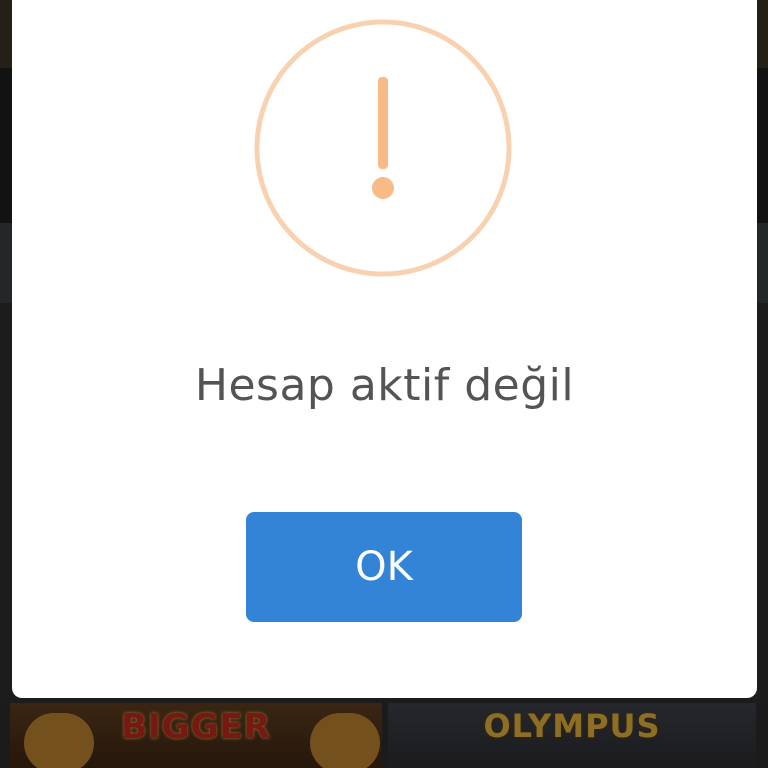 Image resolution: width=768 pixels, height=768 pixels. I want to click on alert-message: Hesap aktif değil, so click(384, 385).